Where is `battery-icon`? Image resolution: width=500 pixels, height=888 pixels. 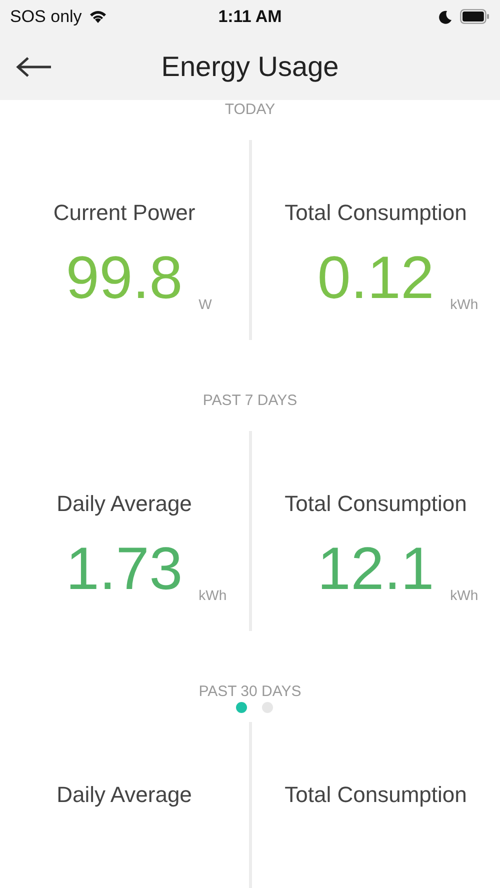
battery-icon is located at coordinates (475, 16).